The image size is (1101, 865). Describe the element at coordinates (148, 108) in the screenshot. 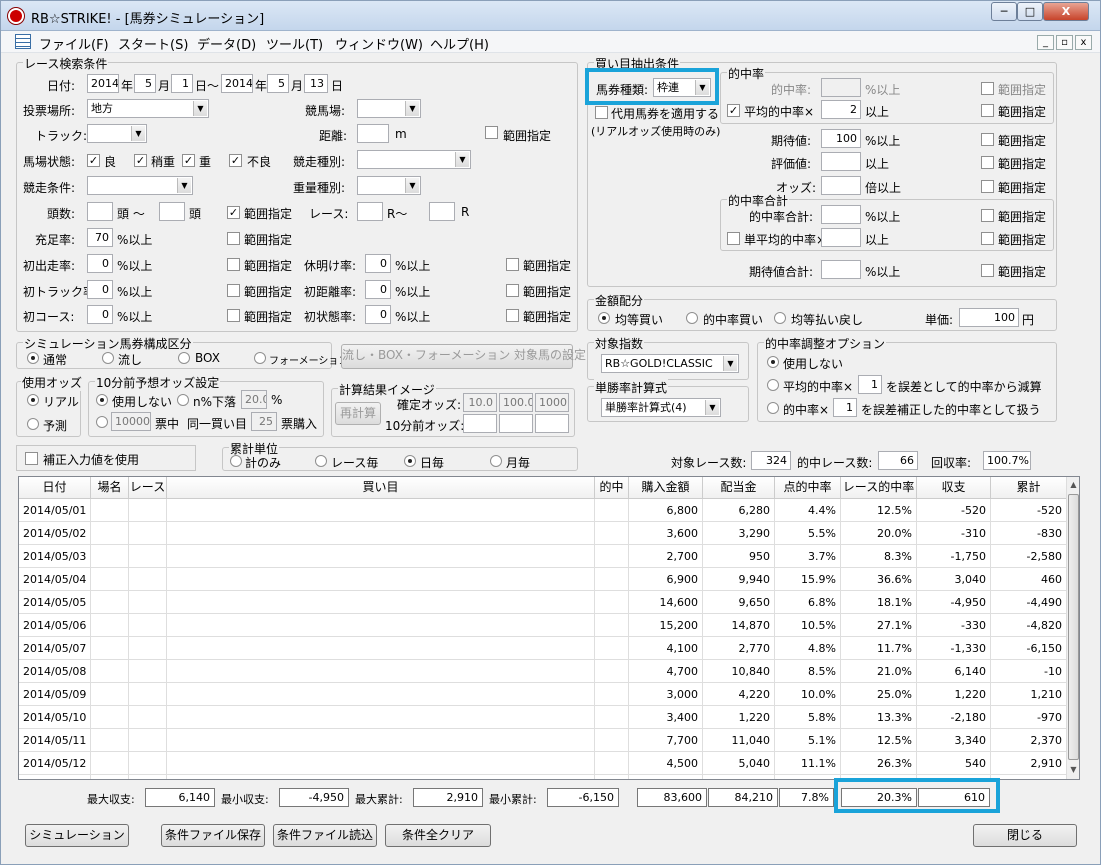

I see `venue-select: 地方` at that location.